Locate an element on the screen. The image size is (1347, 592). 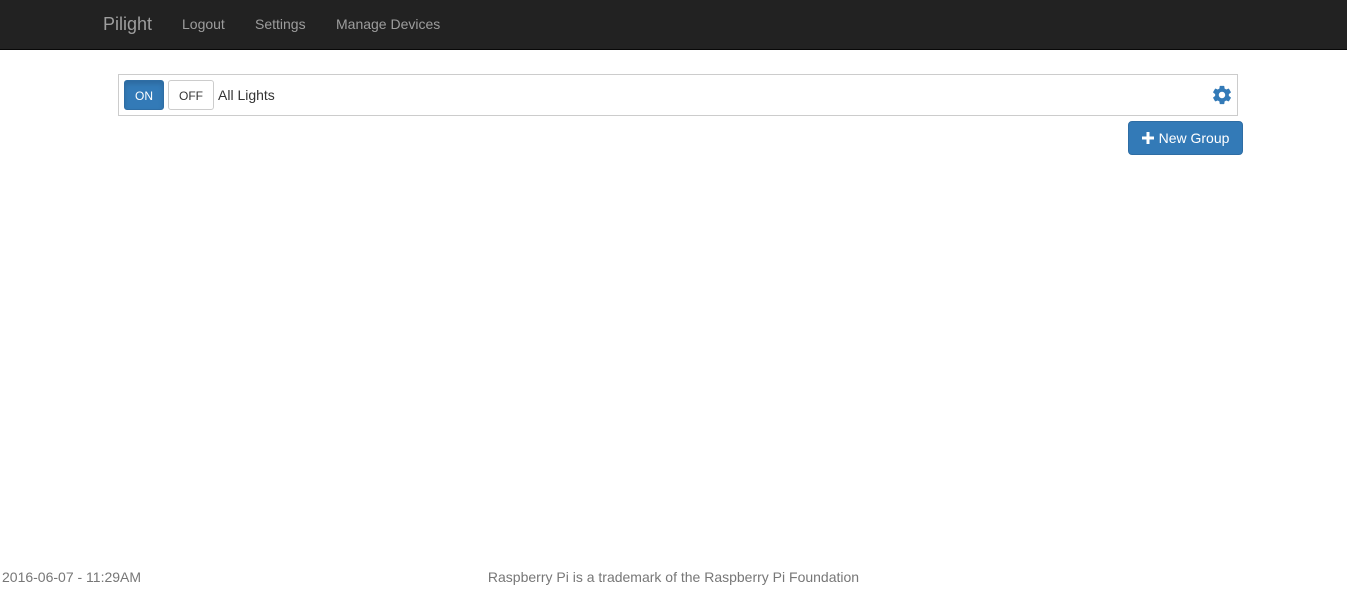
gear-icon is located at coordinates (1222, 95).